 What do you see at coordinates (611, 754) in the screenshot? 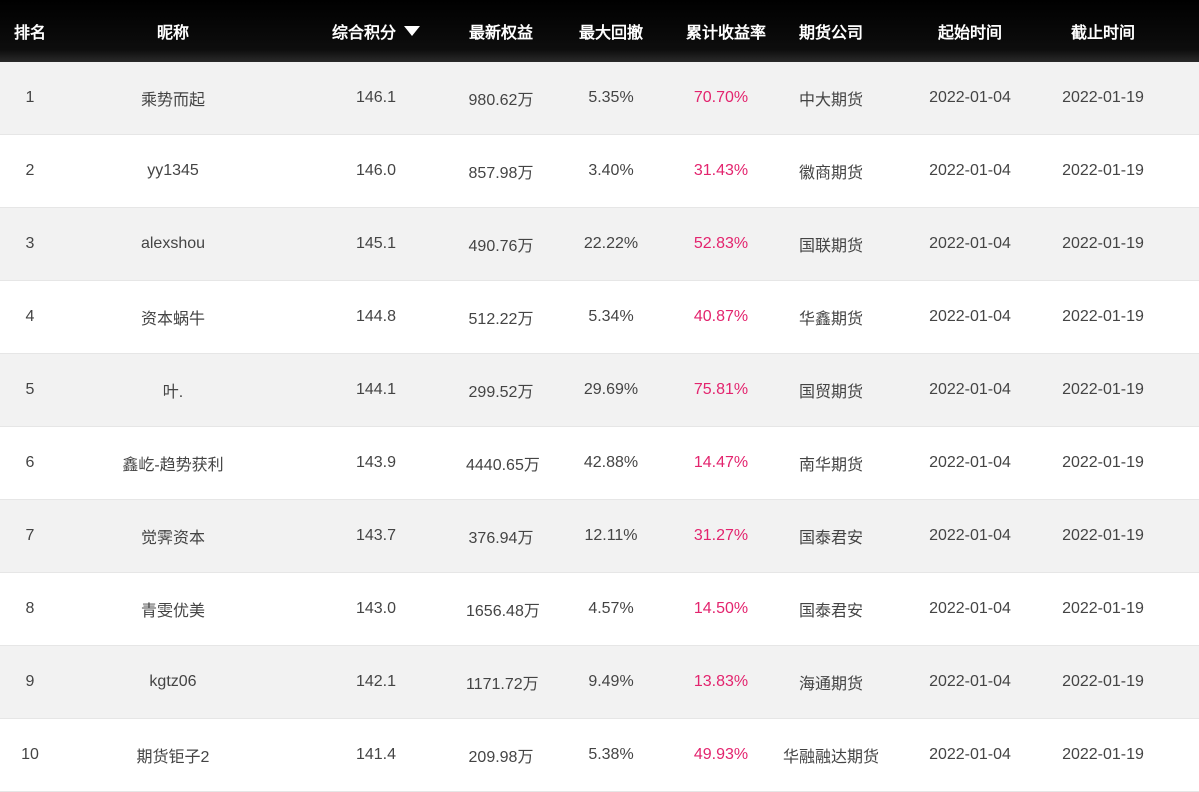
I see `drawdown-cell: 5.38%` at bounding box center [611, 754].